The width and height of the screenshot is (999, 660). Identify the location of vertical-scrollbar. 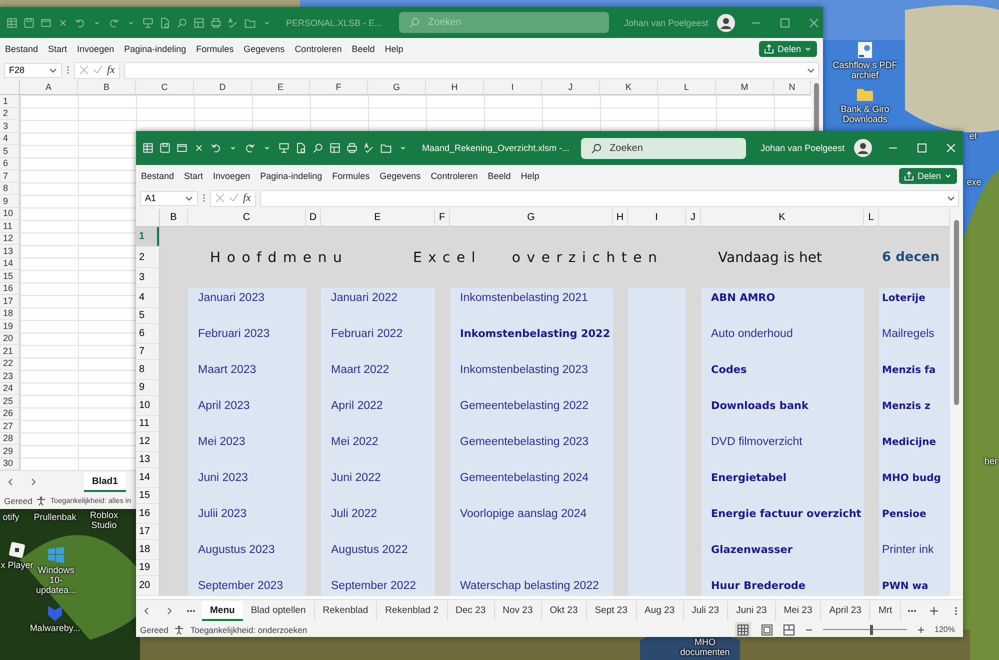
(956, 402).